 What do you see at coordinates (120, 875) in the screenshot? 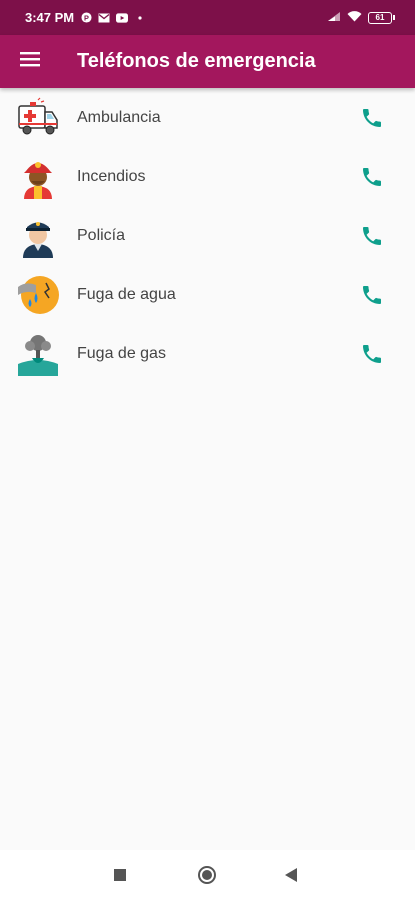
I see `recents-square-icon` at bounding box center [120, 875].